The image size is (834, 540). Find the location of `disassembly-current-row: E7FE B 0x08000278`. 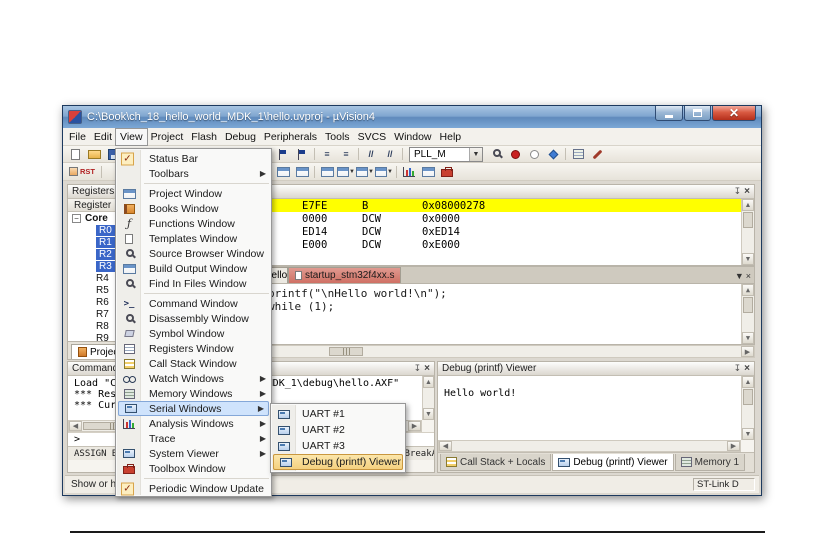

disassembly-current-row: E7FE B 0x08000278 is located at coordinates (497, 205).